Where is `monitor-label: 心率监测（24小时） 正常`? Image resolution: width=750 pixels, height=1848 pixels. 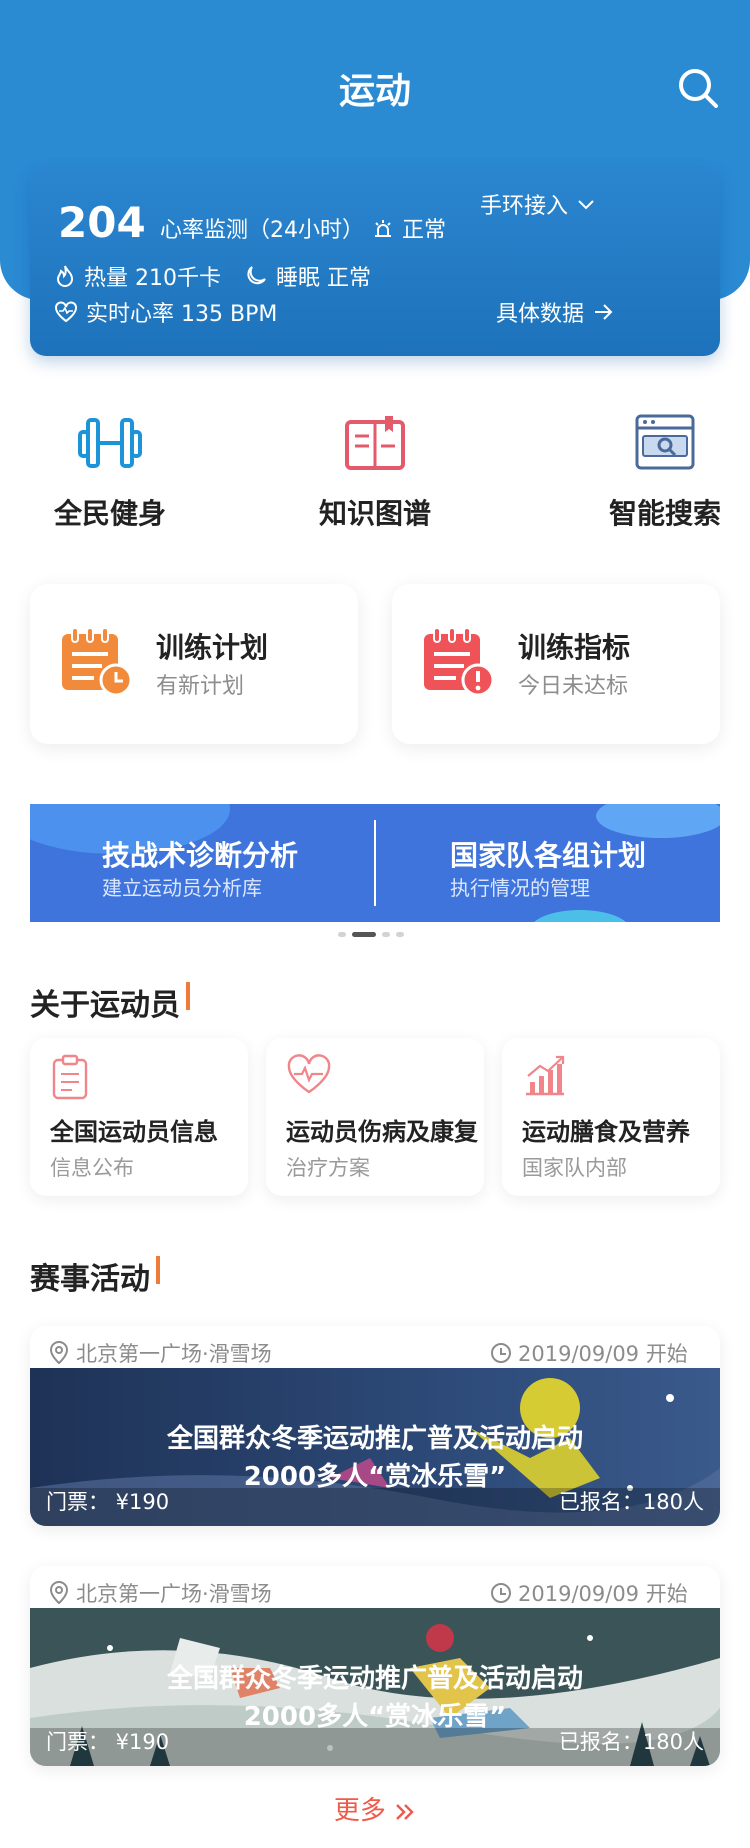
monitor-label: 心率监测（24小时） 正常 is located at coordinates (303, 230).